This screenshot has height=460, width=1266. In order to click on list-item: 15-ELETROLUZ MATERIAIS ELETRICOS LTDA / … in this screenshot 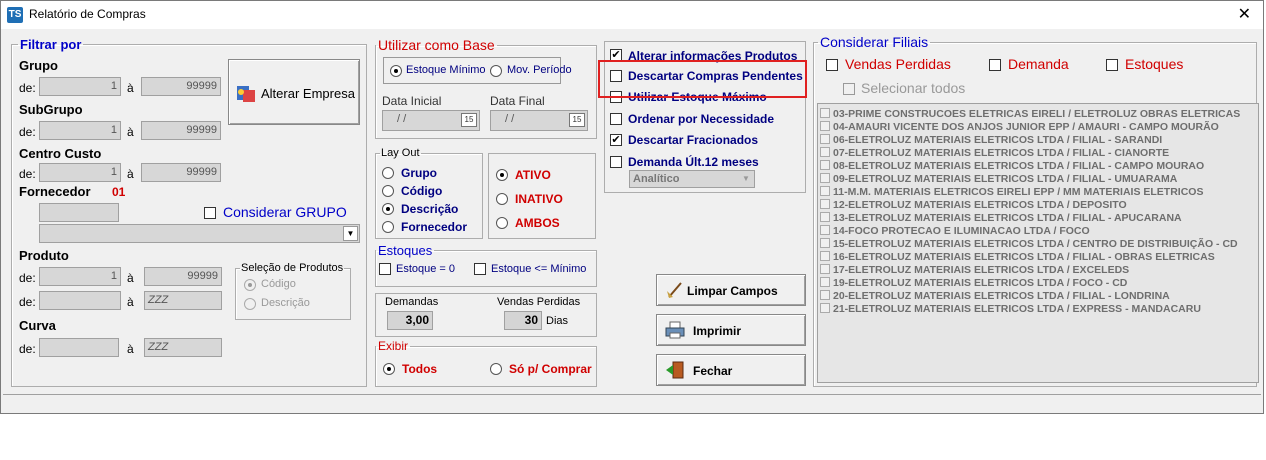, I will do `click(1029, 243)`.